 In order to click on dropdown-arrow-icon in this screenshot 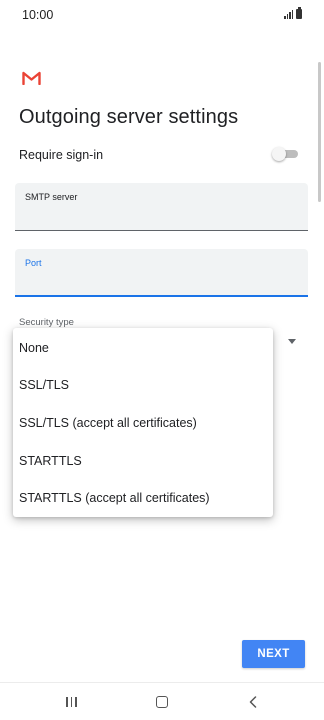, I will do `click(292, 341)`.